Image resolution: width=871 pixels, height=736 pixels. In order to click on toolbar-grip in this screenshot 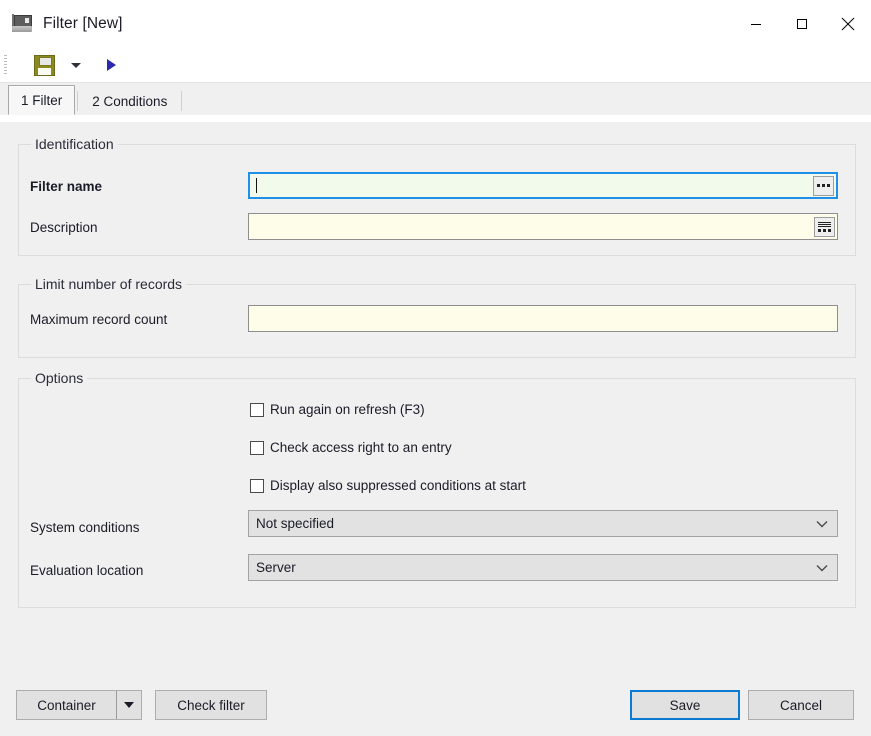, I will do `click(5, 65)`.